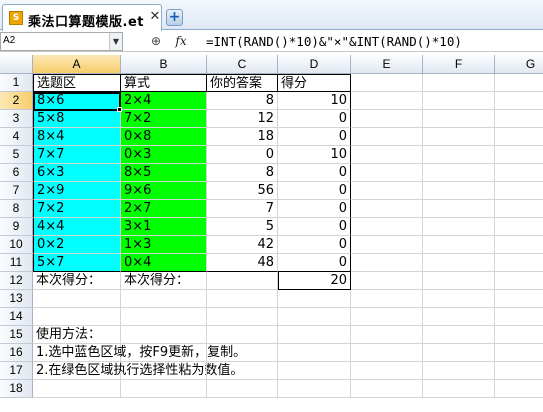 This screenshot has width=543, height=412. What do you see at coordinates (519, 64) in the screenshot?
I see `column-header-g: G` at bounding box center [519, 64].